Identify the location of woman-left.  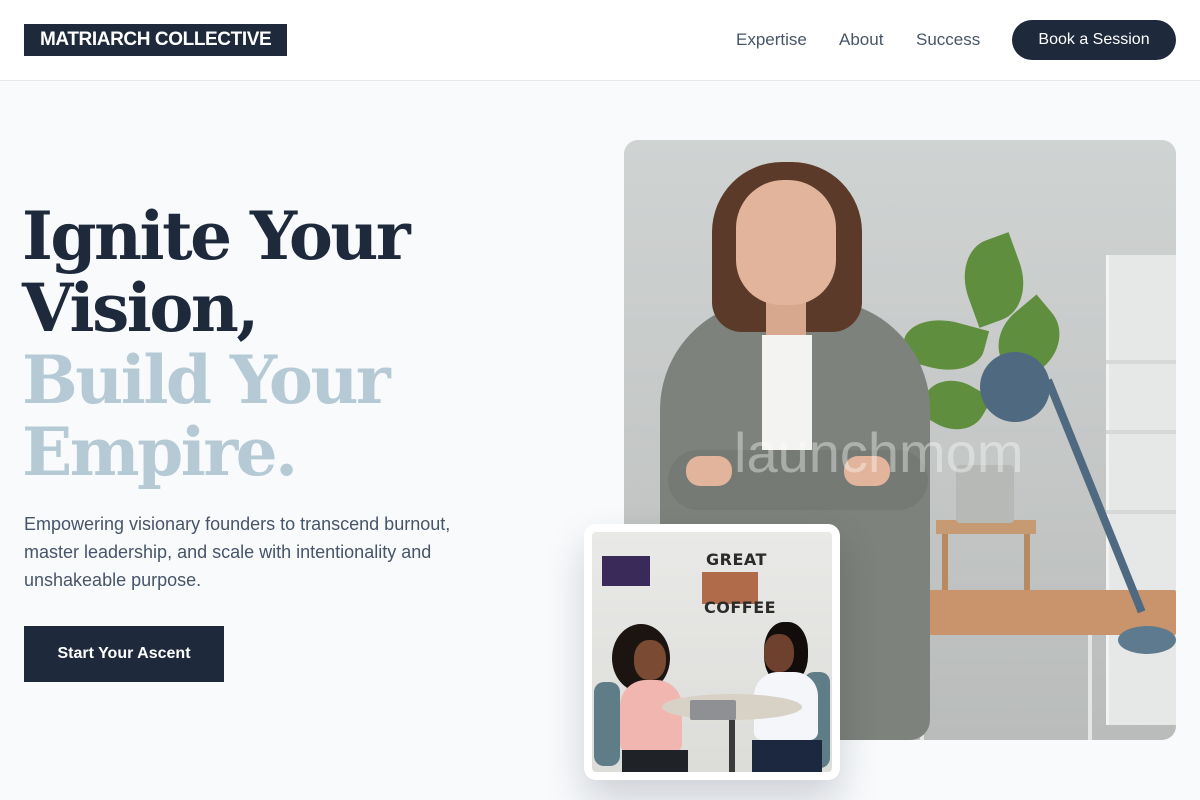
(650, 698).